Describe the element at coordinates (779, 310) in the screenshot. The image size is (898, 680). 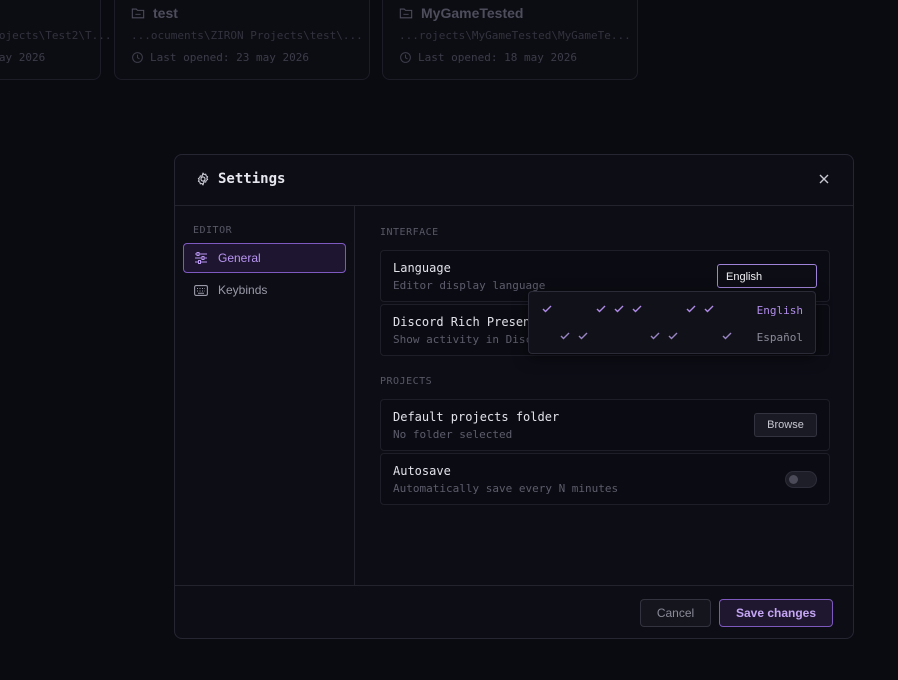
I see `option-label: English` at that location.